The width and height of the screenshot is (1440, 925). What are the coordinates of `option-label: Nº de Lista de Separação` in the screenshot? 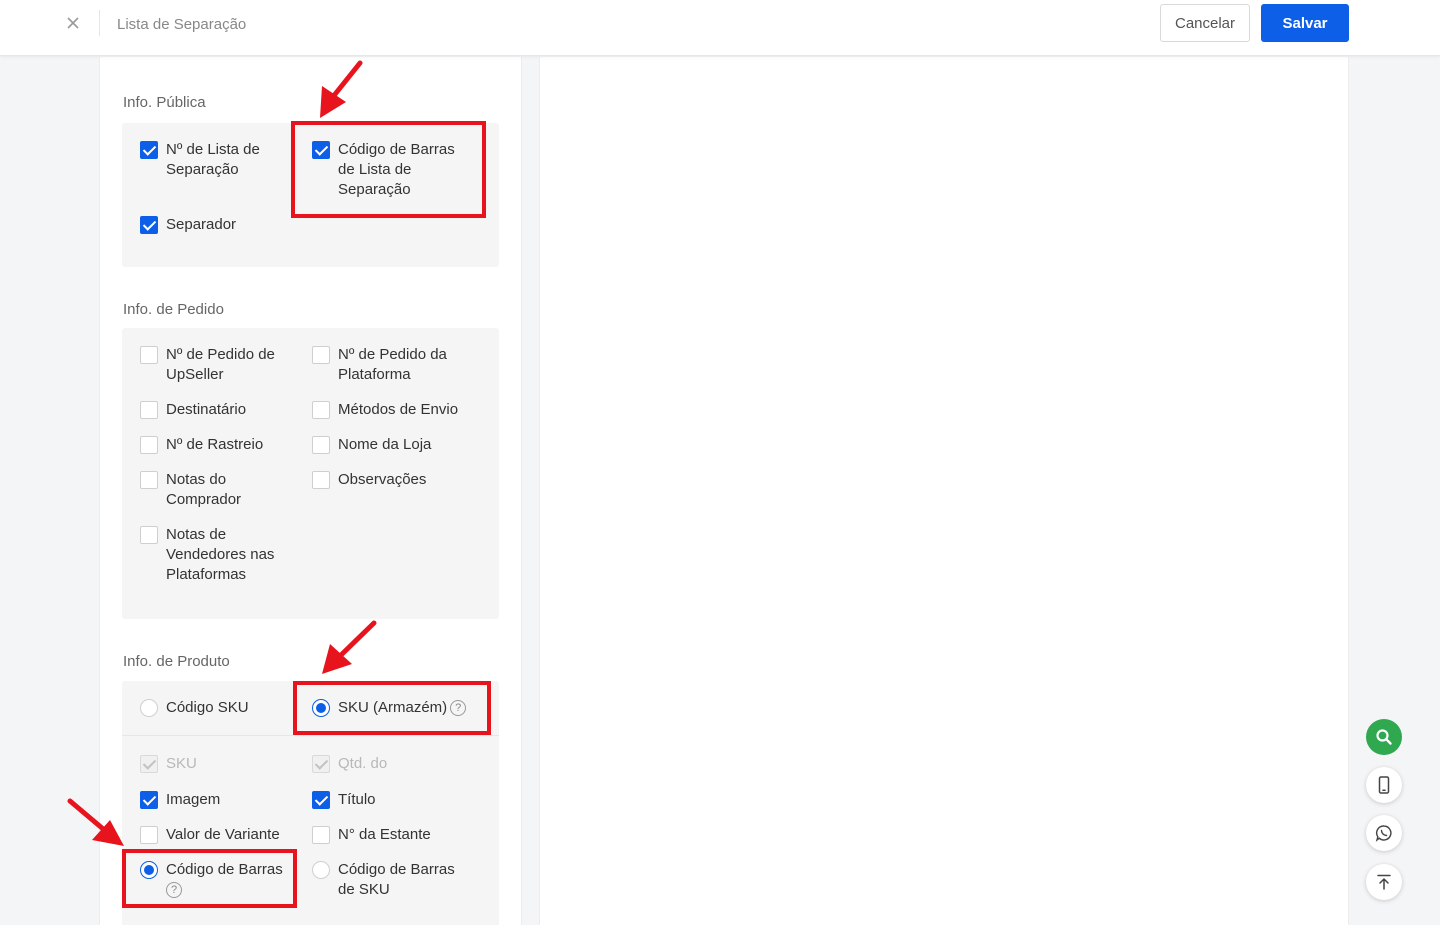 It's located at (213, 159).